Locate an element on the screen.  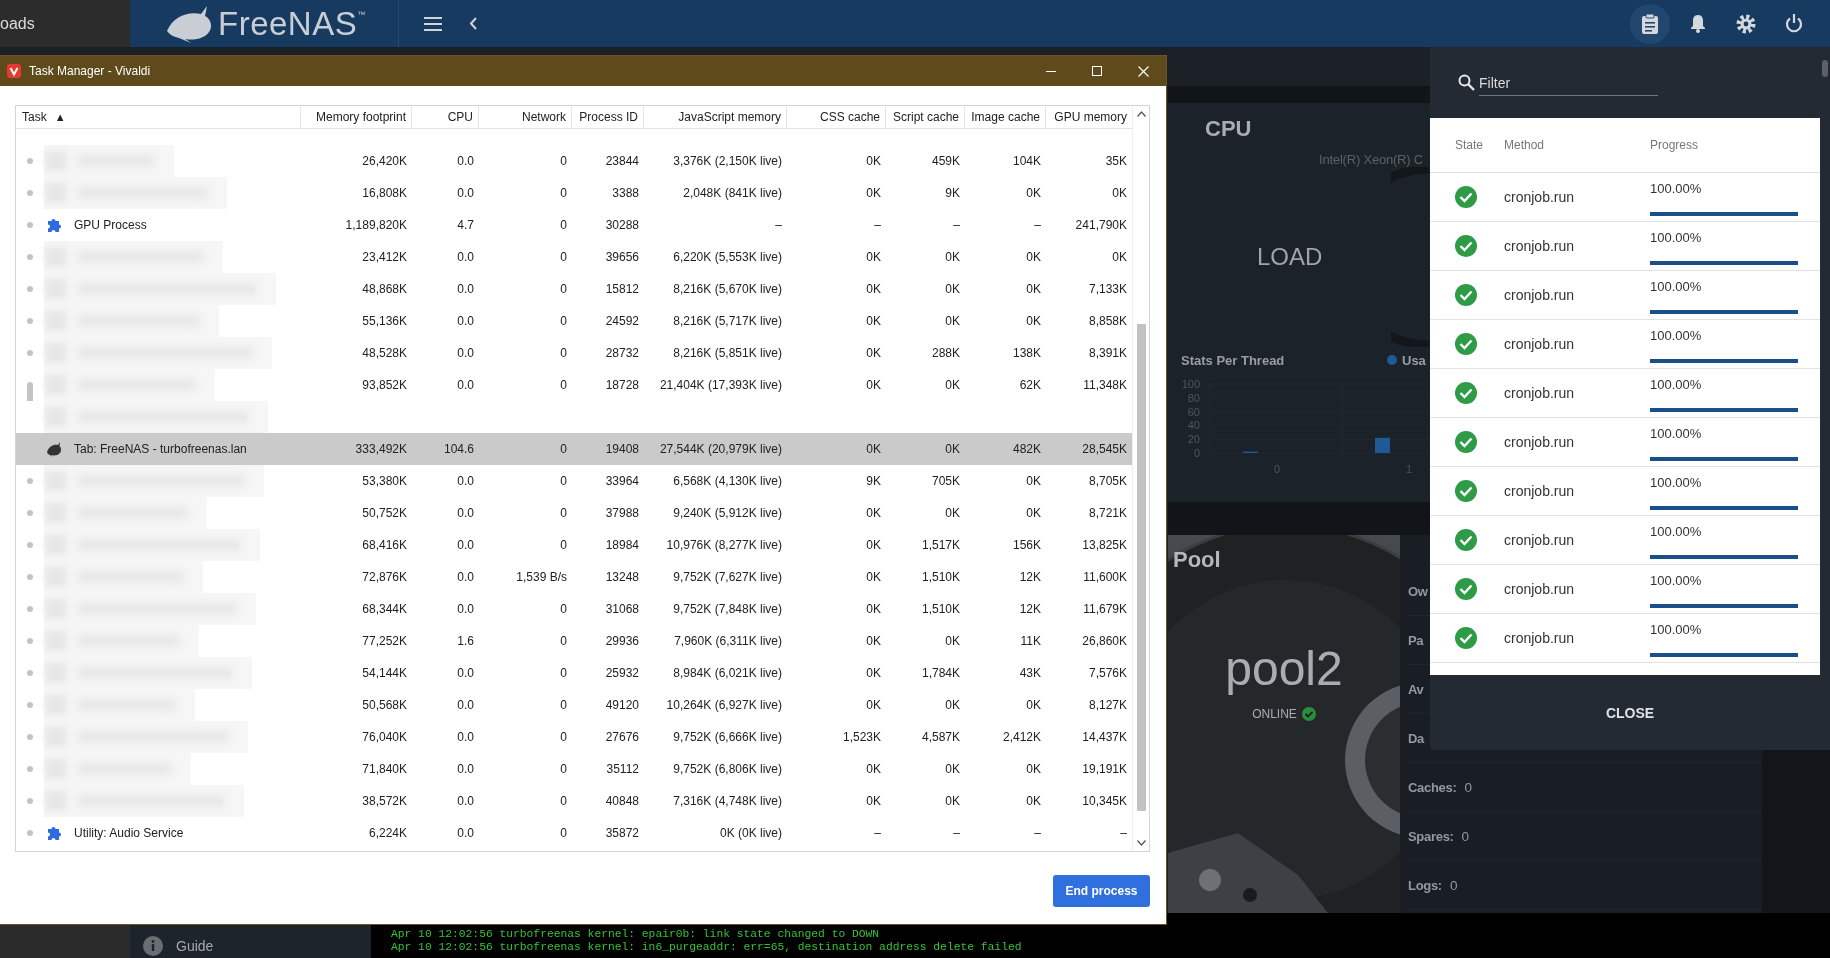
process-row: 77,252K 1.6 0 29936 7,960K (6,311K live) 0K 0K 11K 26,860K is located at coordinates (574, 641).